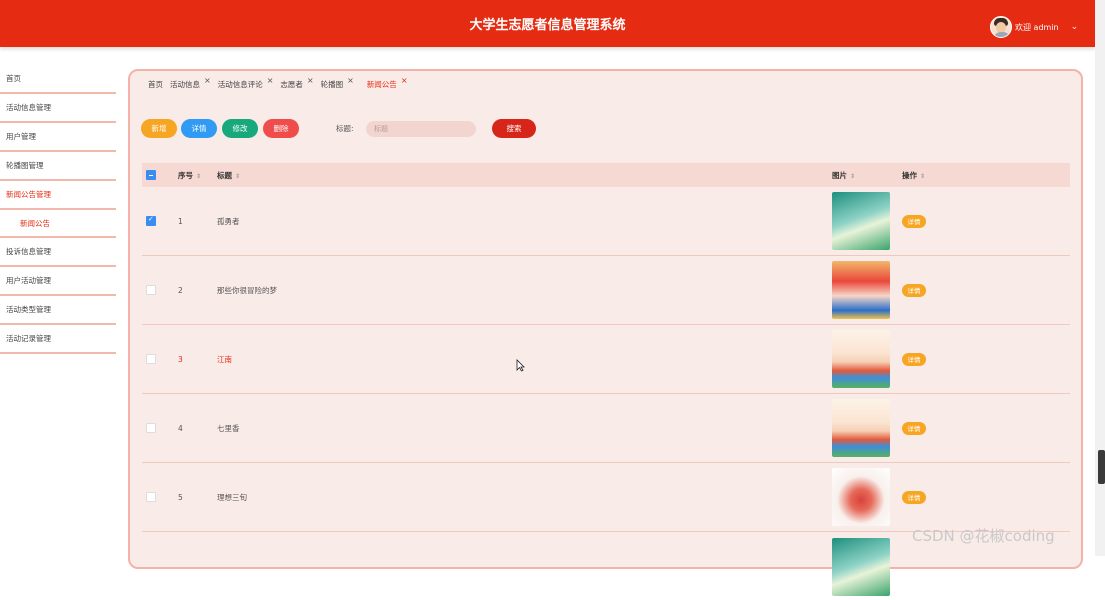  I want to click on sidebar-item-user-activity: 用户活动管理, so click(58, 281).